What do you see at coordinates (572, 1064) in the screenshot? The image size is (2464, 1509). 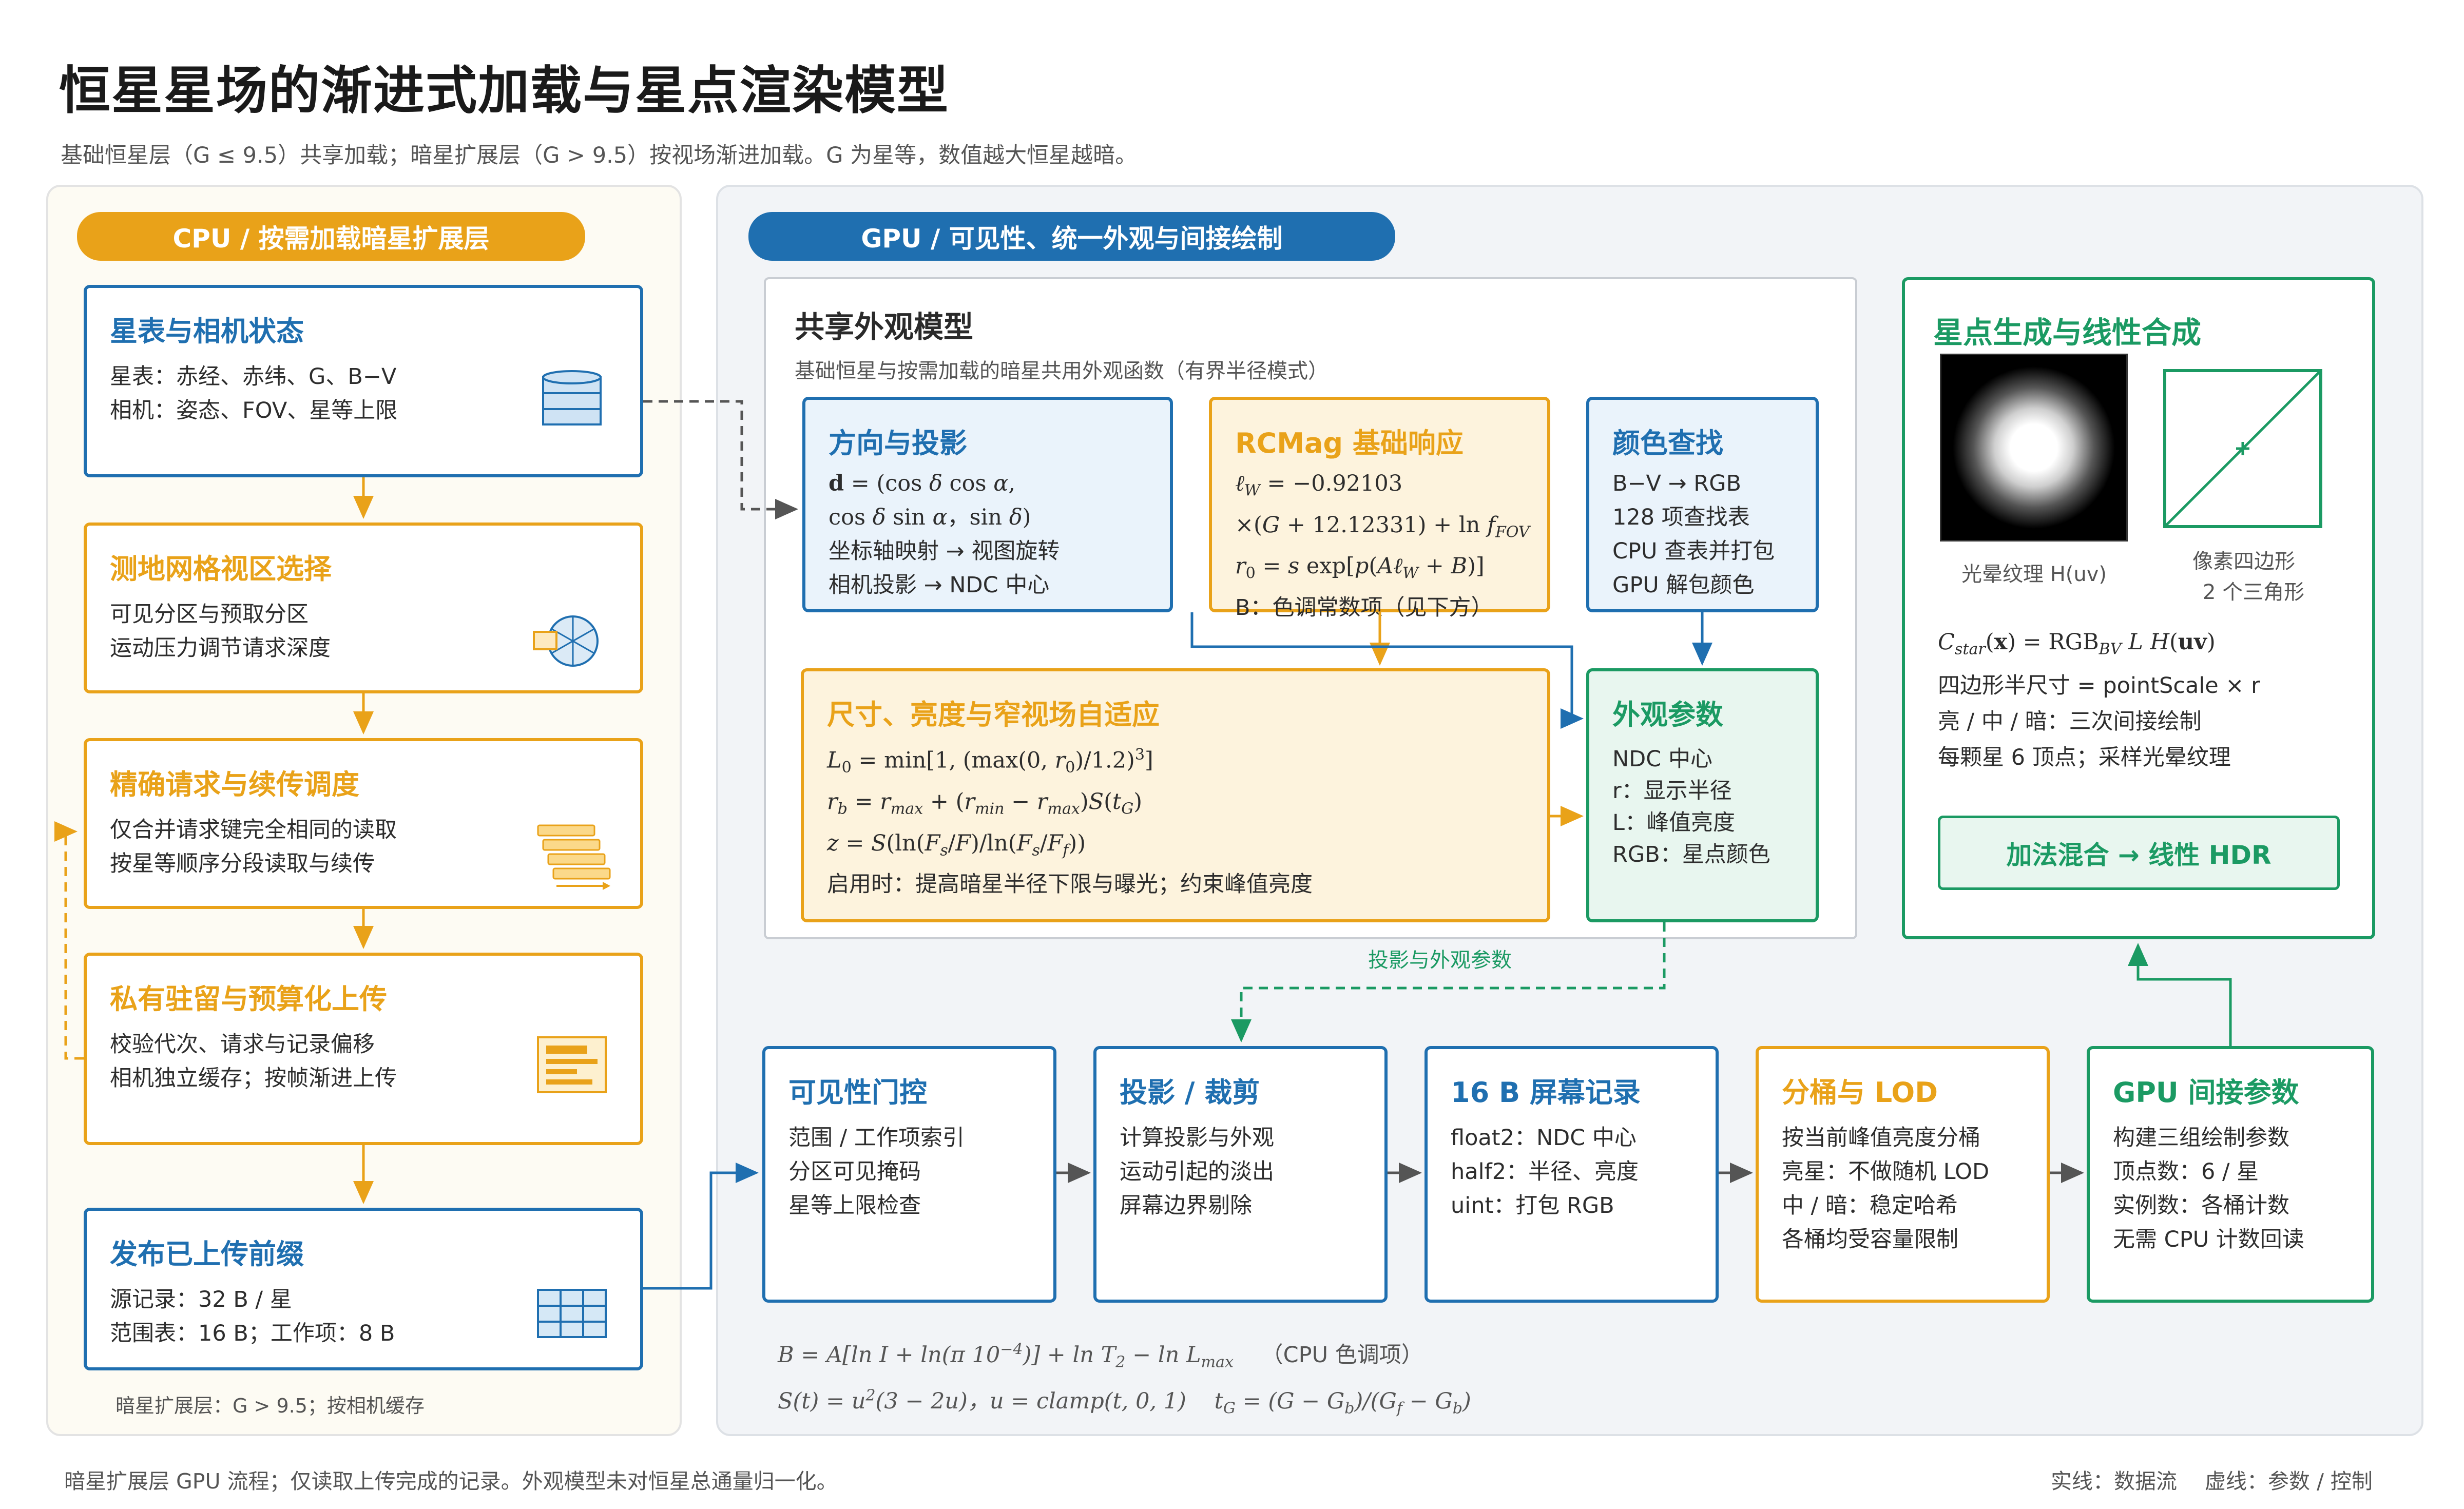 I see `document-icon` at bounding box center [572, 1064].